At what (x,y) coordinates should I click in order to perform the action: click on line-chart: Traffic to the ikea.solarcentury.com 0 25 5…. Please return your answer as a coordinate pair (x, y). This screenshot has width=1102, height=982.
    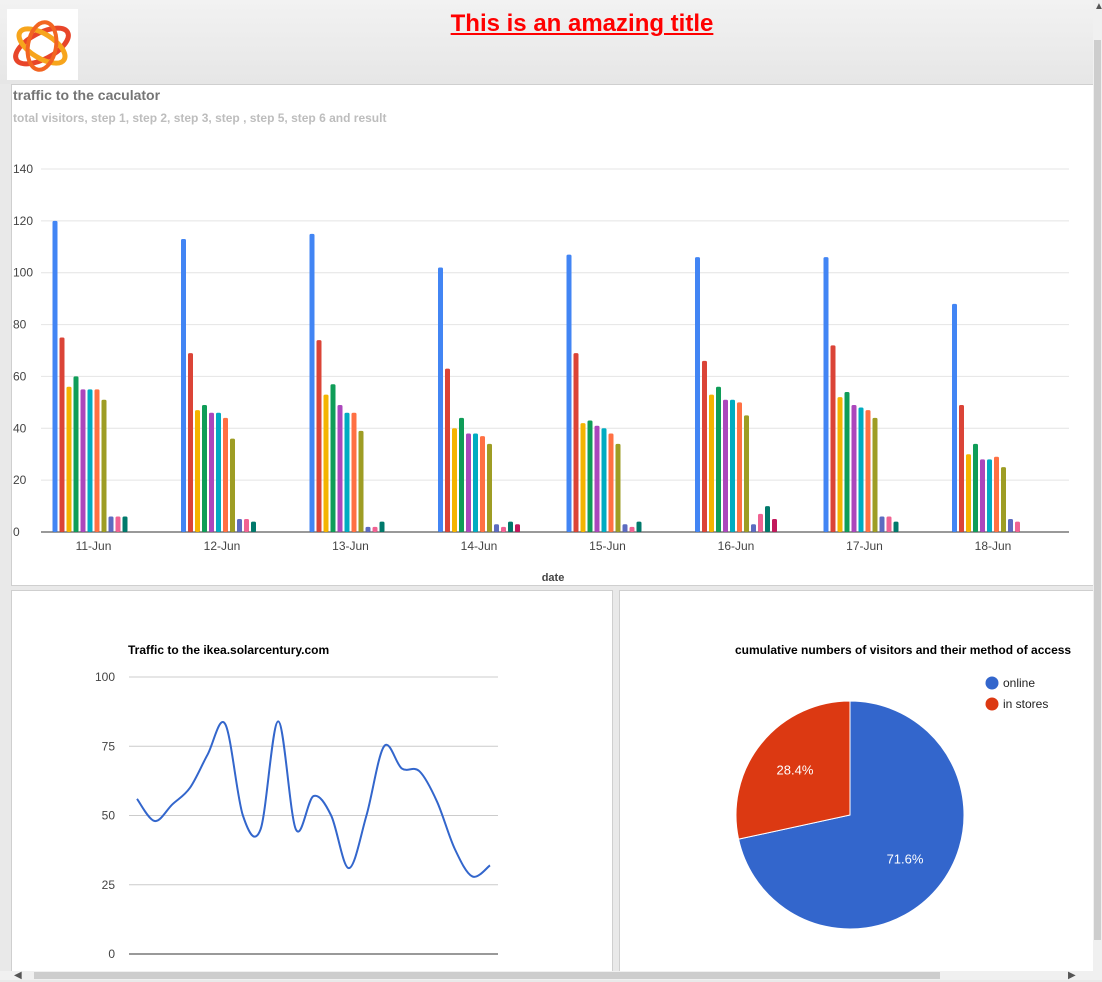
    Looking at the image, I should click on (296, 802).